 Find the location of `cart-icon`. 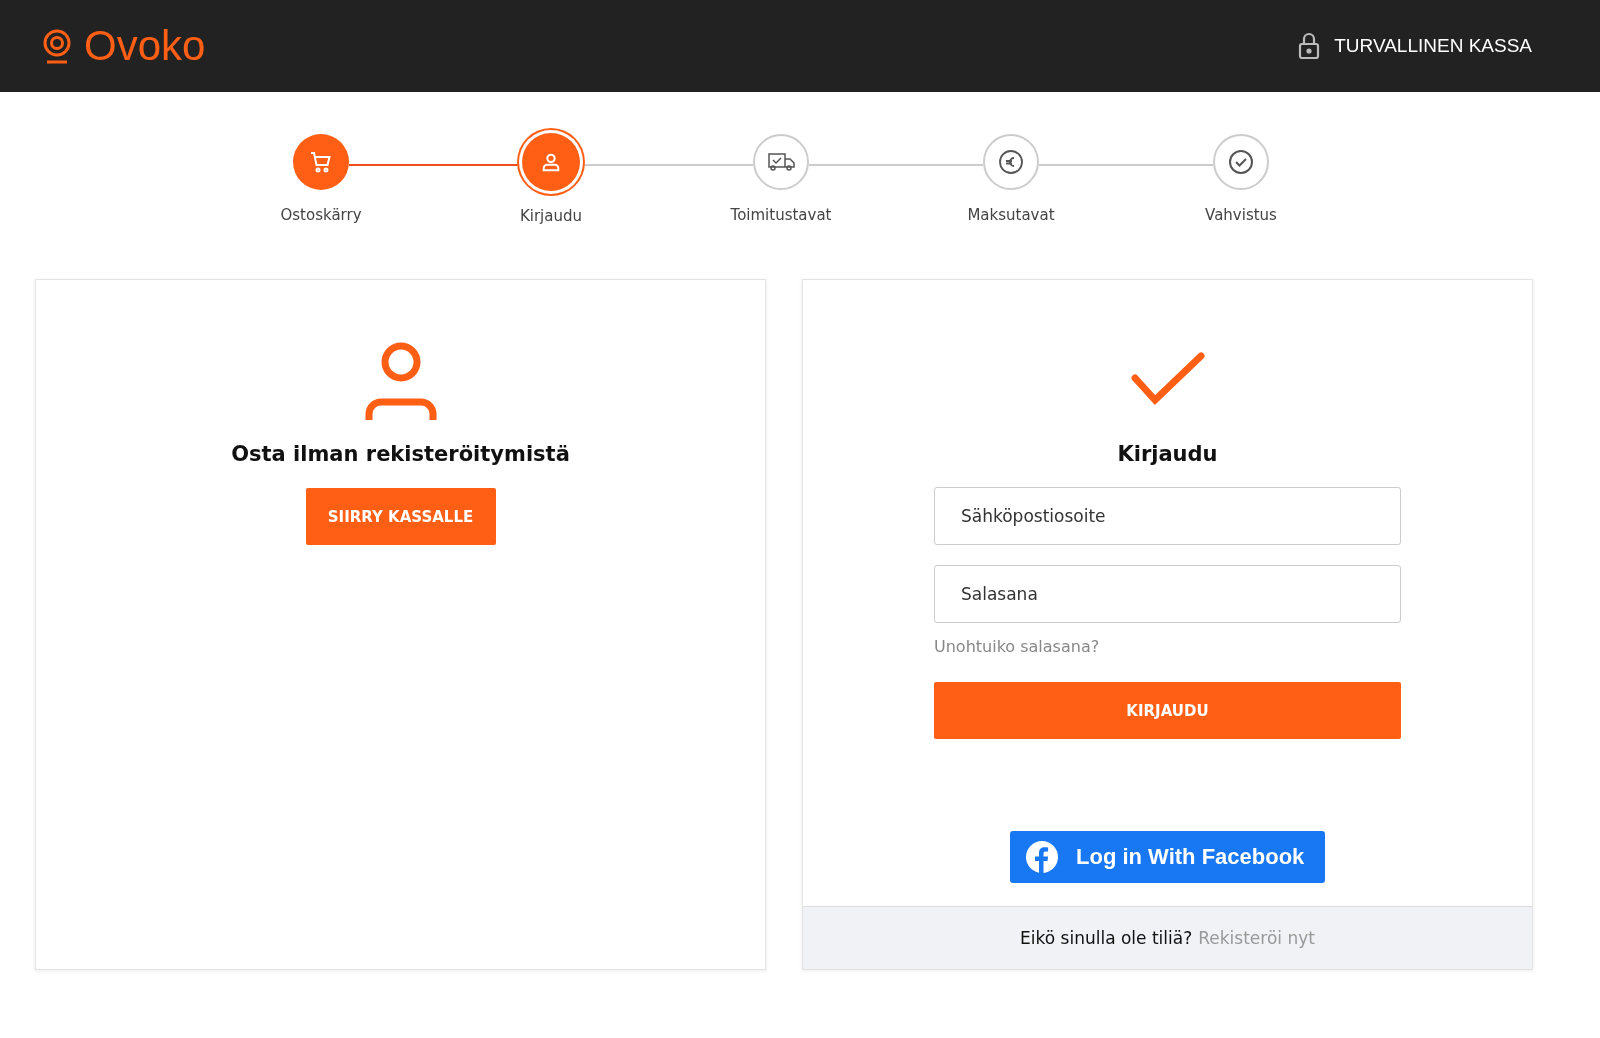

cart-icon is located at coordinates (321, 162).